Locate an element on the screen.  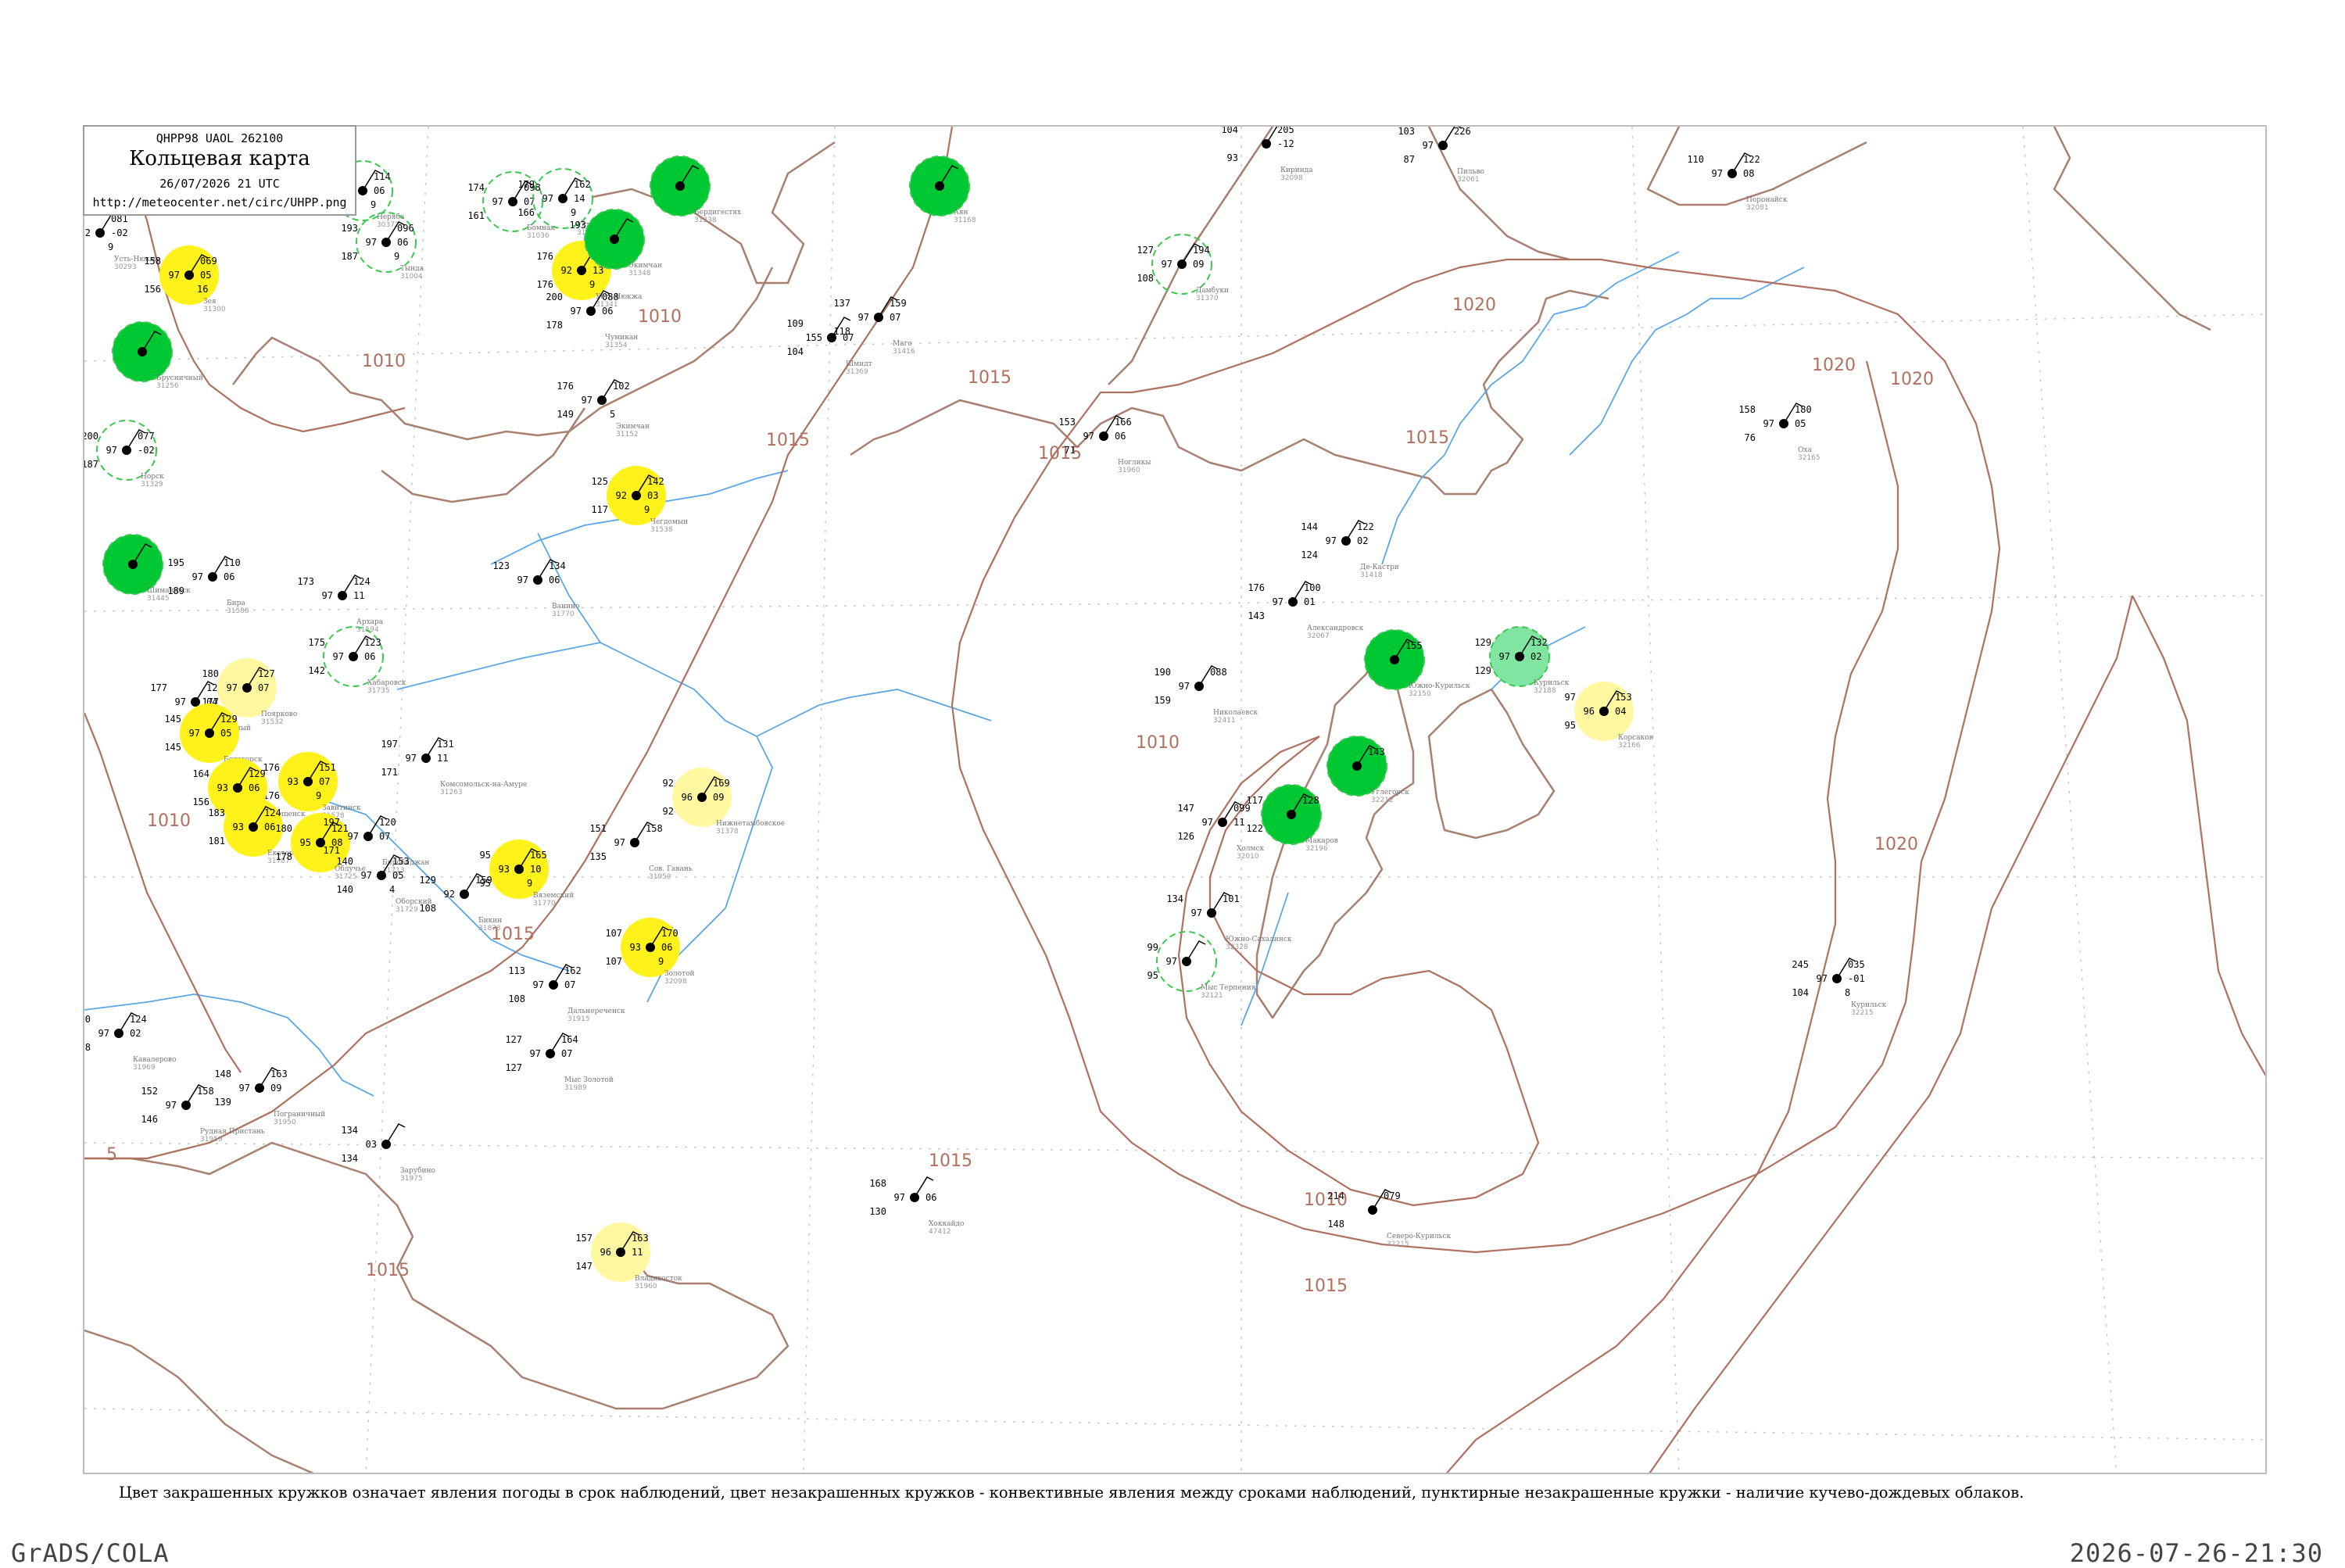
station-id: 47412 is located at coordinates (940, 1232).